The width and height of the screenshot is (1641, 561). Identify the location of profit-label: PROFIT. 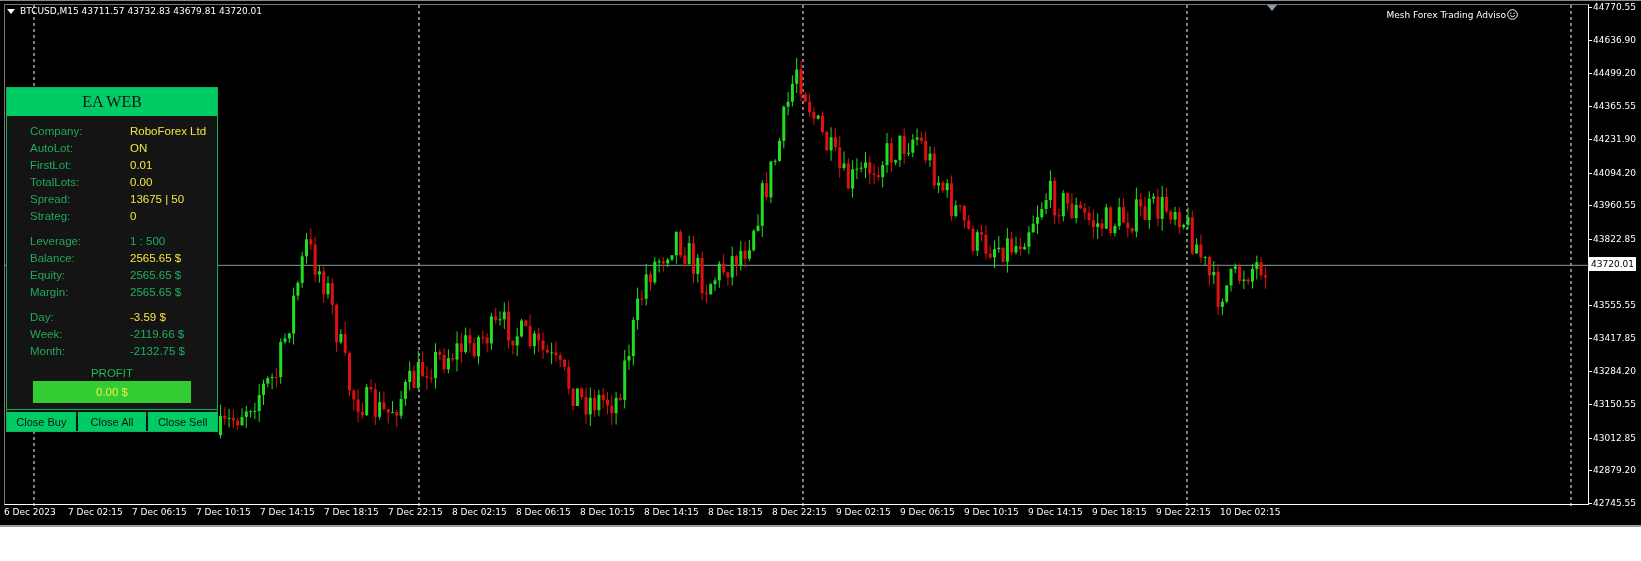
(112, 373).